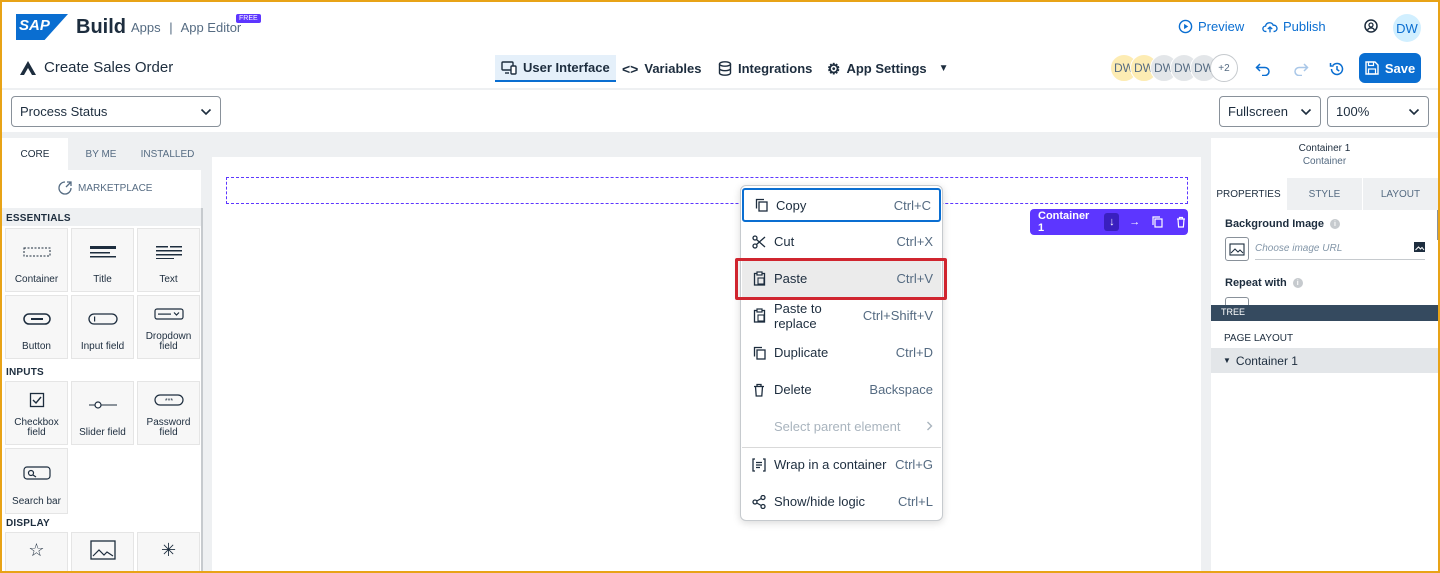 The image size is (1440, 573). Describe the element at coordinates (1324, 313) in the screenshot. I see `tree-header: TREE` at that location.